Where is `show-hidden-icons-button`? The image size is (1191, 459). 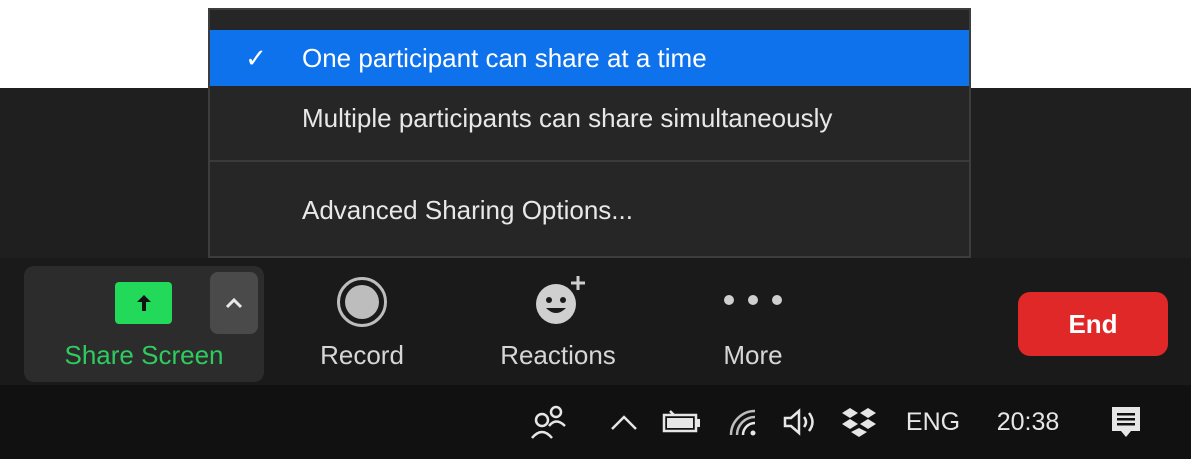 show-hidden-icons-button is located at coordinates (624, 422).